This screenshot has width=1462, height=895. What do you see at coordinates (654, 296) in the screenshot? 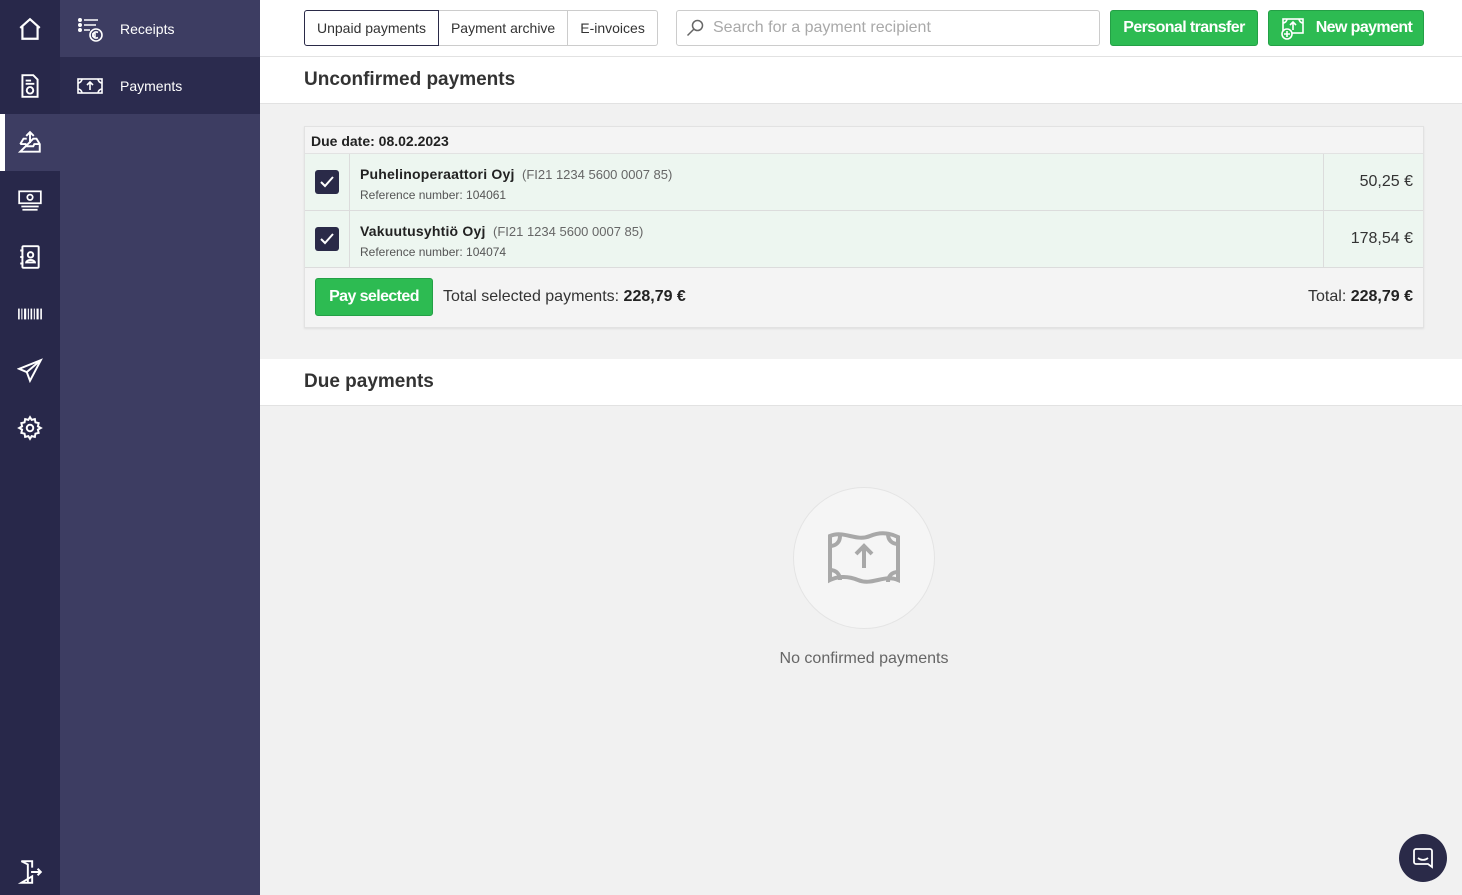
I see `selected-total-value: 228,79 €` at bounding box center [654, 296].